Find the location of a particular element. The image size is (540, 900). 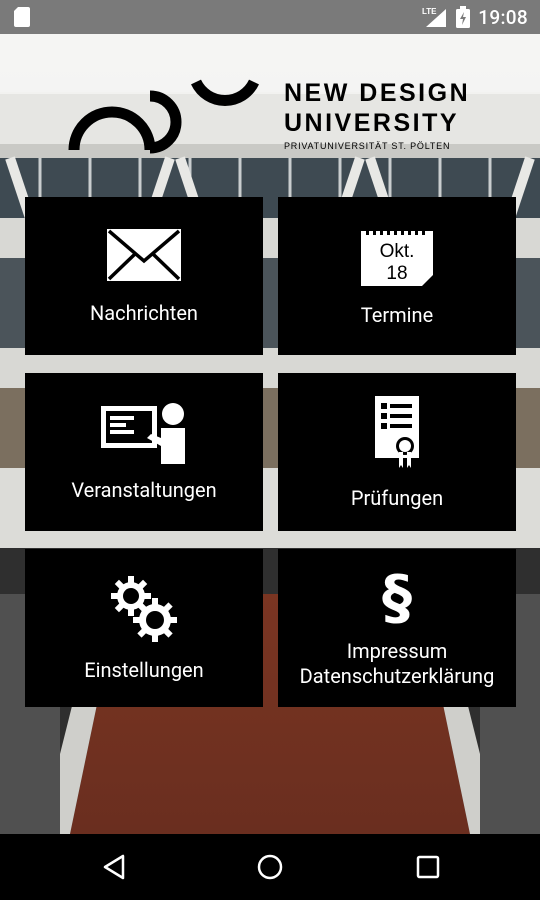

status-bar: LTE 19:08 is located at coordinates (270, 17).